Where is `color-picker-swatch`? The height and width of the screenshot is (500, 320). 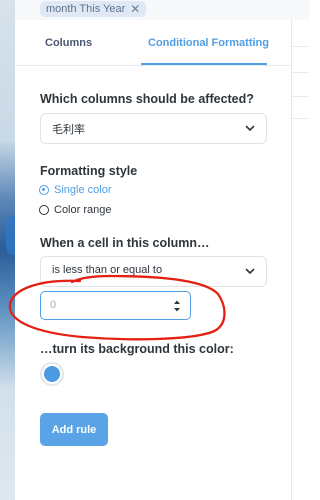 color-picker-swatch is located at coordinates (52, 374).